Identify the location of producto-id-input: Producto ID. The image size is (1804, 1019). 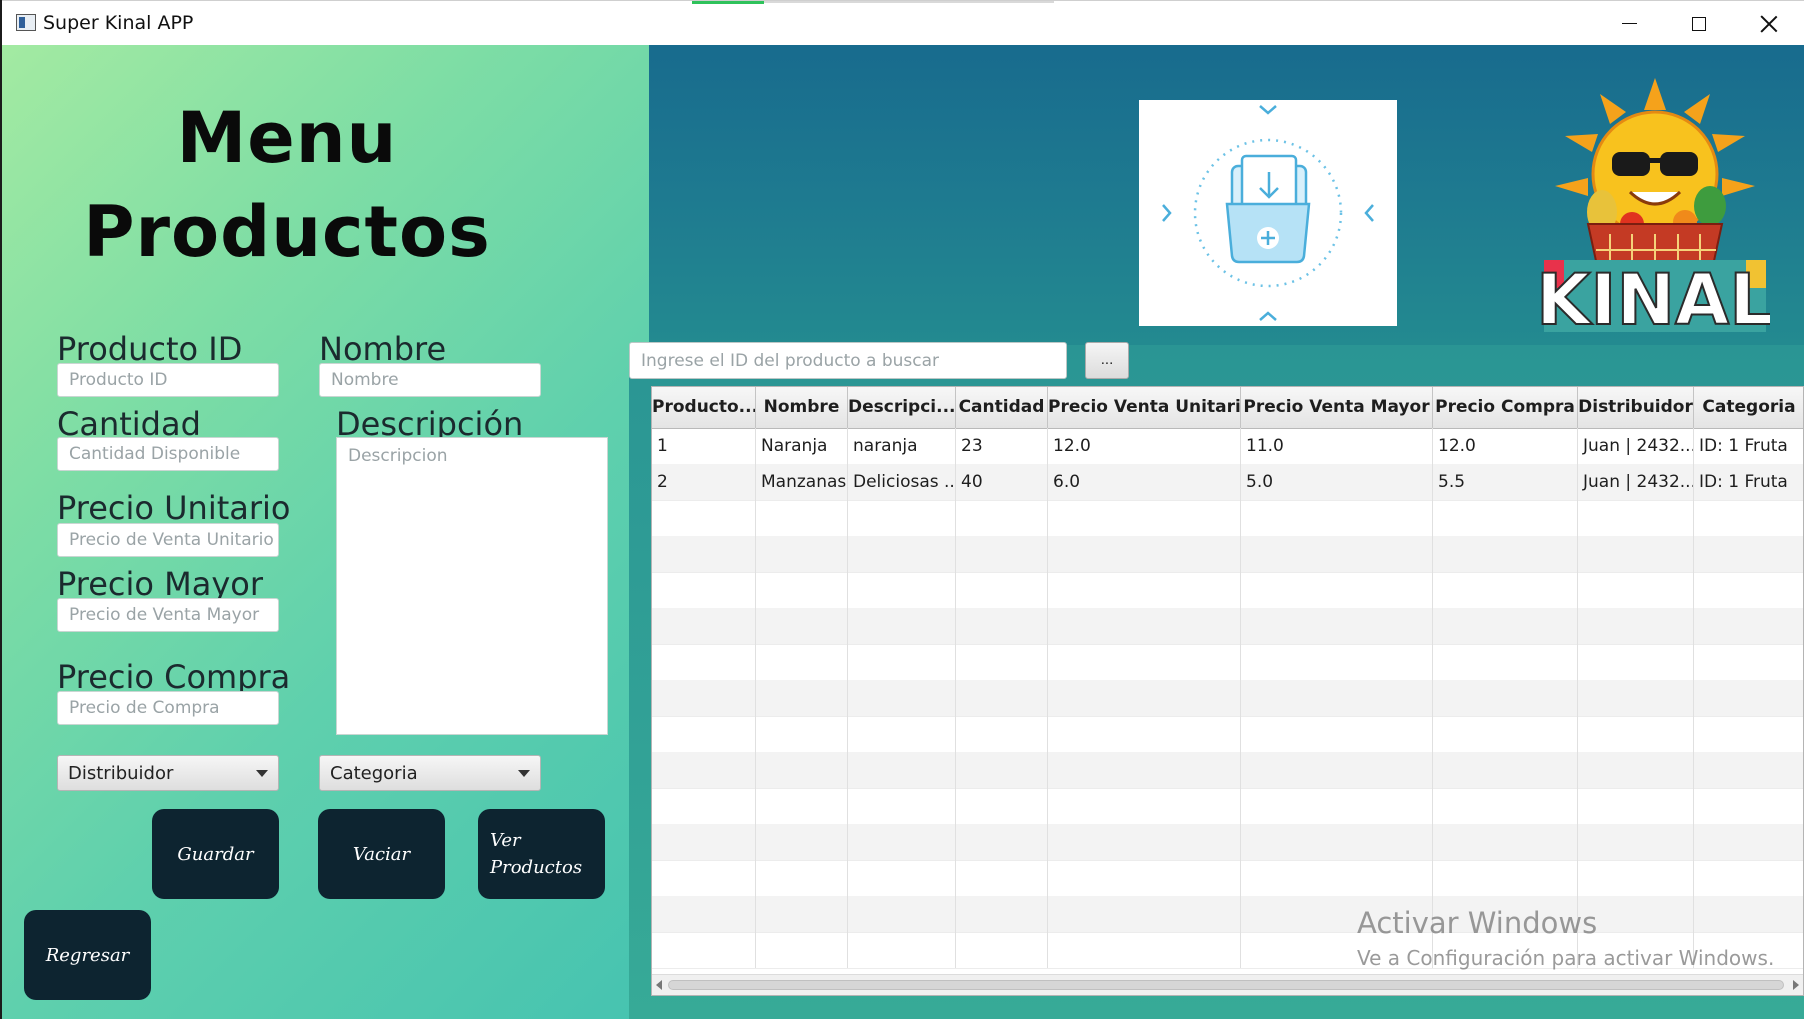
(168, 380).